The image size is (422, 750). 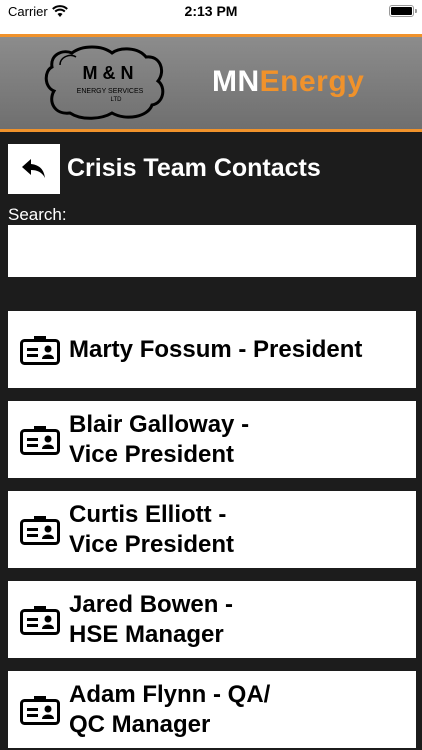 What do you see at coordinates (403, 11) in the screenshot?
I see `battery-icon` at bounding box center [403, 11].